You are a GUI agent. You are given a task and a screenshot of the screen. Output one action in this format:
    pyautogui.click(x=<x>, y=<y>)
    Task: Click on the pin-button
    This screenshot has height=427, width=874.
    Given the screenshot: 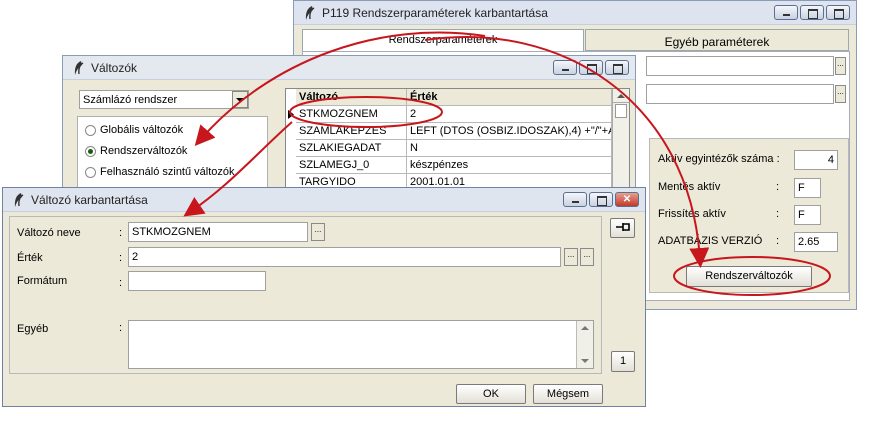 What is the action you would take?
    pyautogui.click(x=622, y=228)
    